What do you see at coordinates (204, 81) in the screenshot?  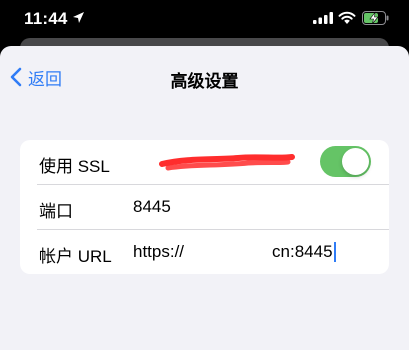 I see `page-title: 高级设置` at bounding box center [204, 81].